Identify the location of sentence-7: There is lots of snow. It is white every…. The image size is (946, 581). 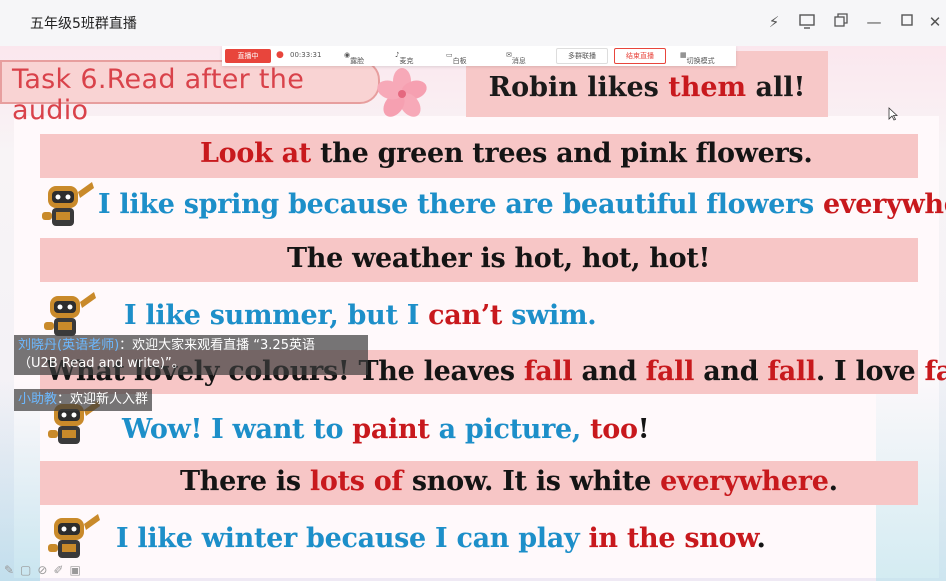
(509, 481).